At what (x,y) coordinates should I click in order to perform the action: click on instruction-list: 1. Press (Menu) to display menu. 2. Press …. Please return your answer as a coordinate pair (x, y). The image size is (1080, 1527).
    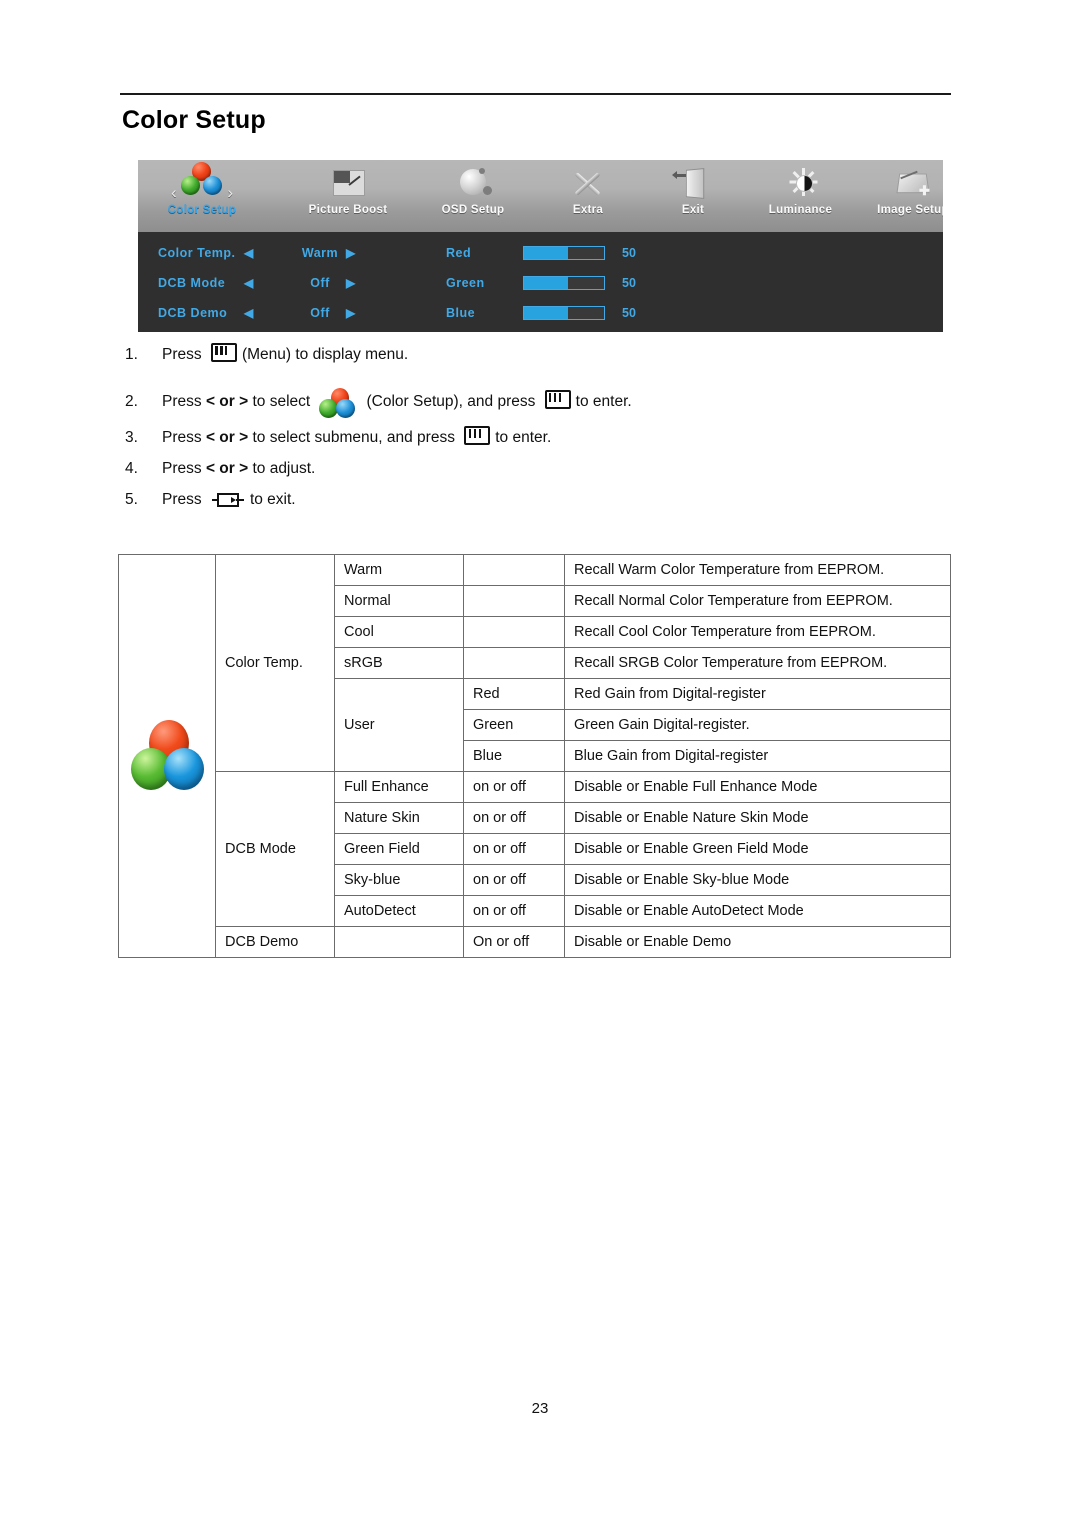
    Looking at the image, I should click on (537, 431).